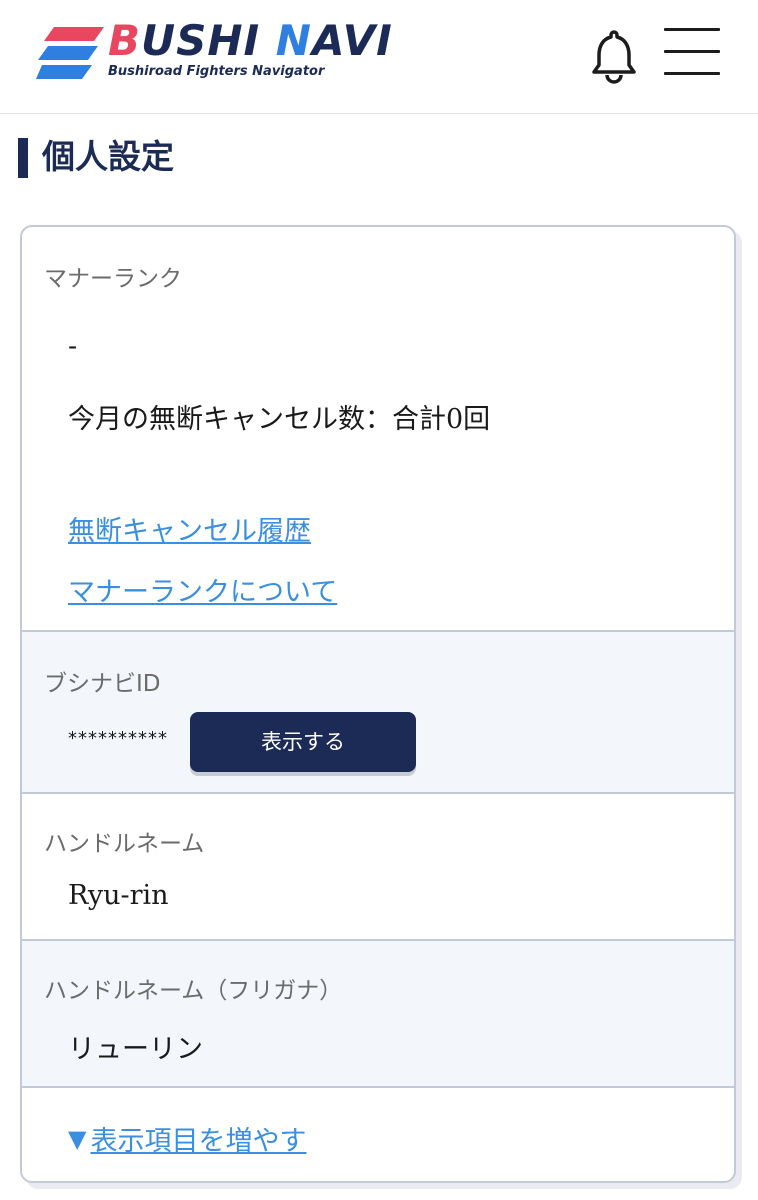 Image resolution: width=758 pixels, height=1200 pixels. I want to click on expand-items-link: ▼ 表示項目を増やす, so click(187, 1138).